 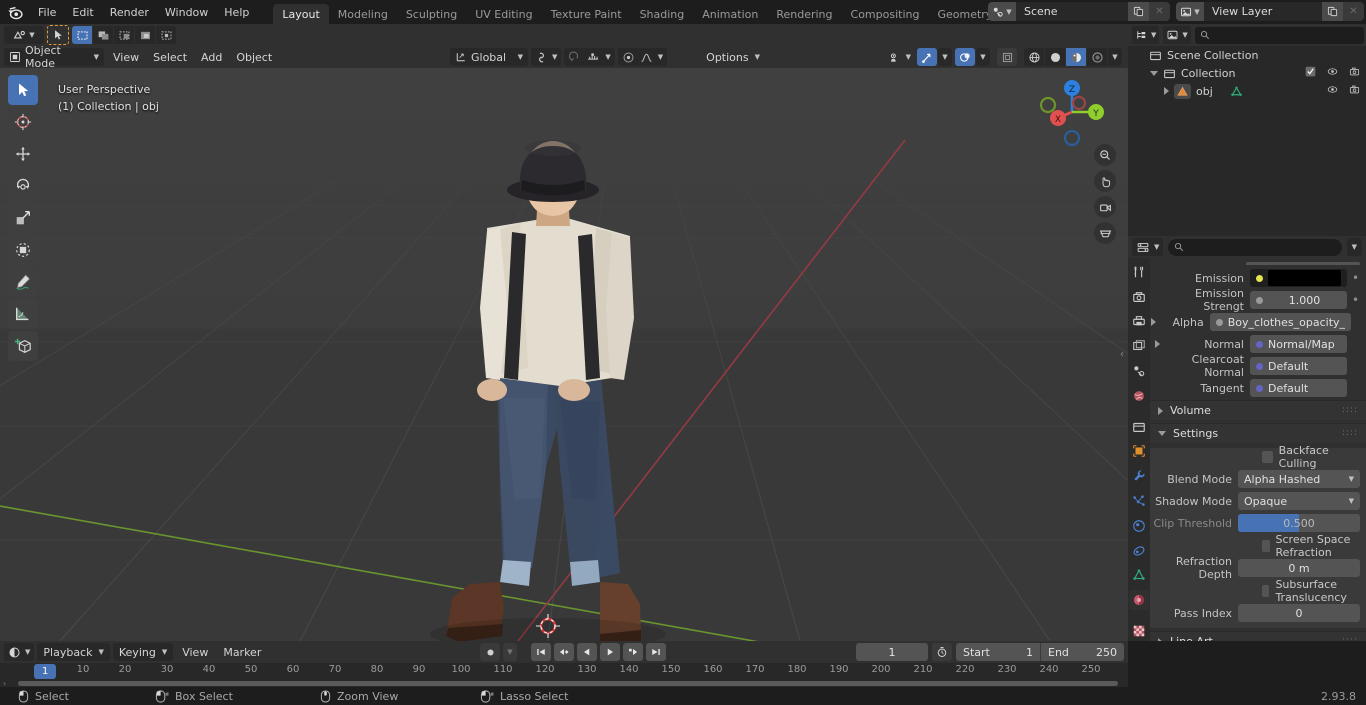 I want to click on remove-view-layer-button: ✕, so click(x=1353, y=11).